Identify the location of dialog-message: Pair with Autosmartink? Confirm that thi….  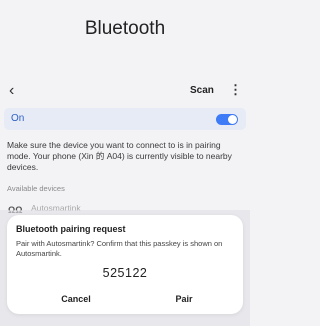
(119, 248).